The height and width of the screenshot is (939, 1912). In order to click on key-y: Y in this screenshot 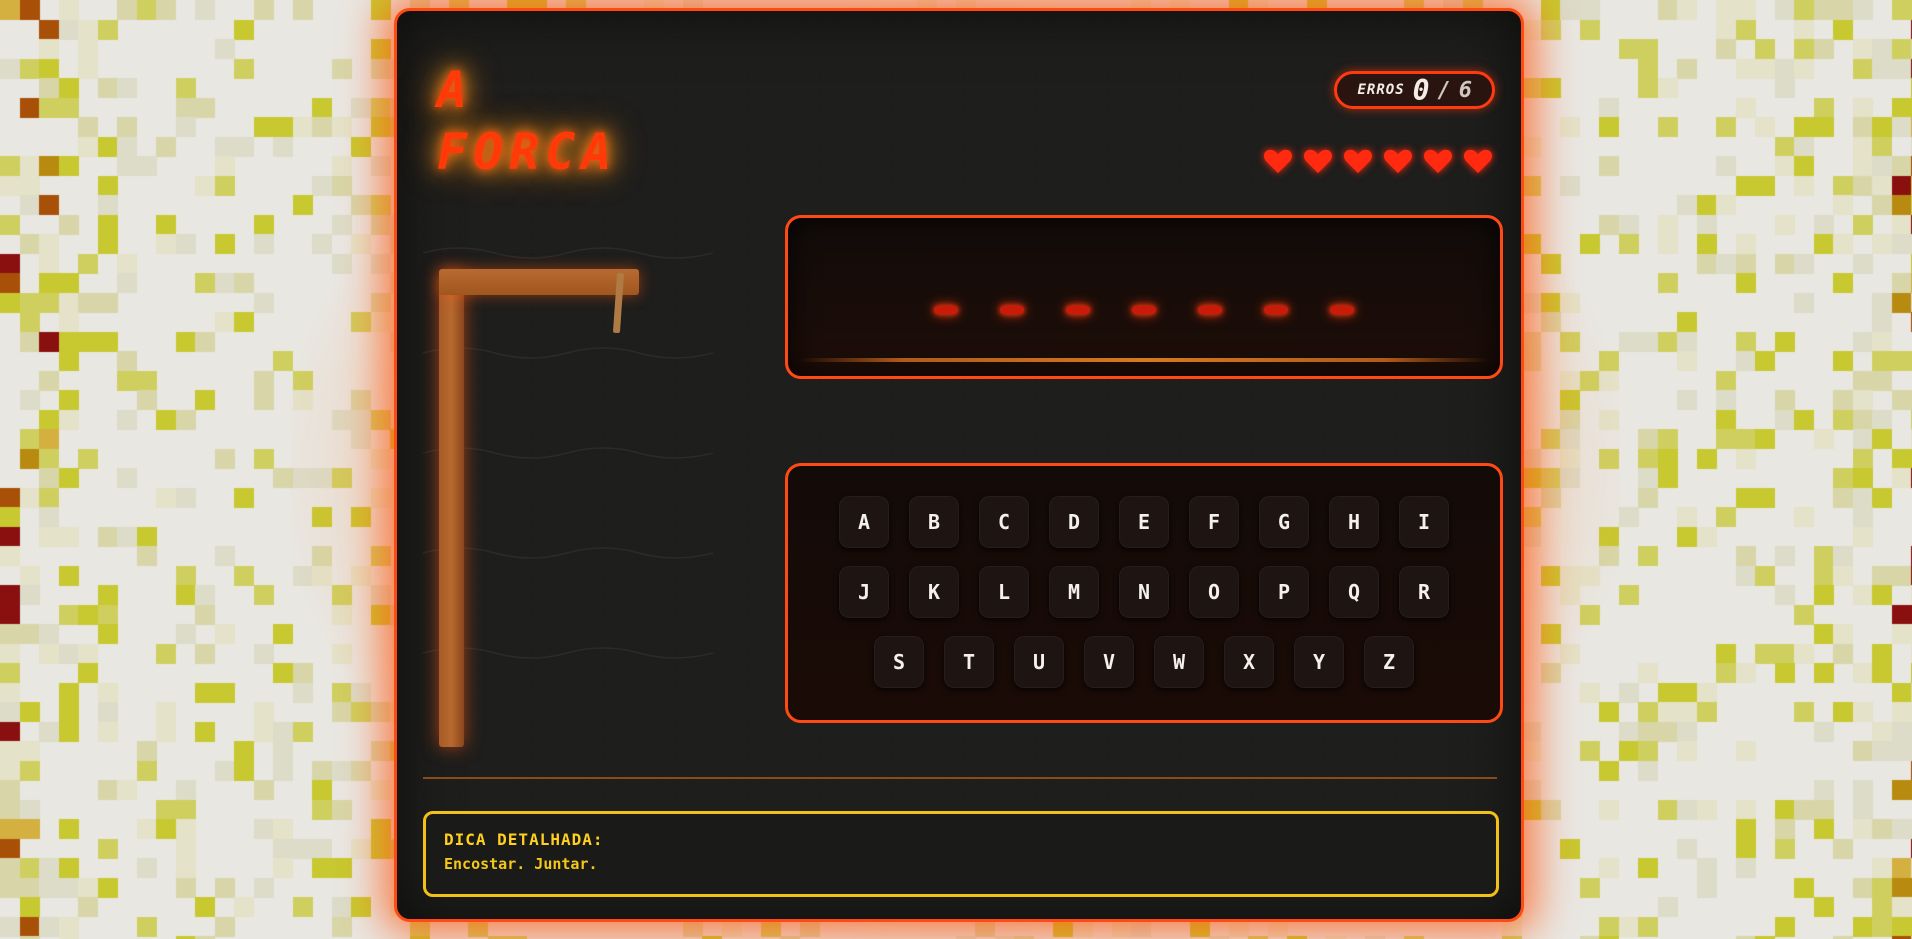, I will do `click(1319, 662)`.